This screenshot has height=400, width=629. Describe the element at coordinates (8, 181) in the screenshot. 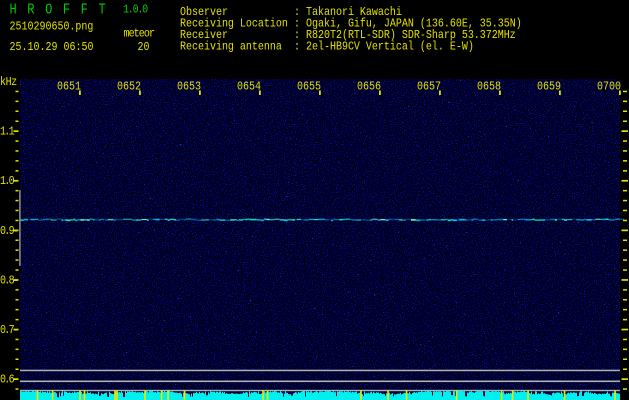

I see `svg-text: 1.0-` at that location.